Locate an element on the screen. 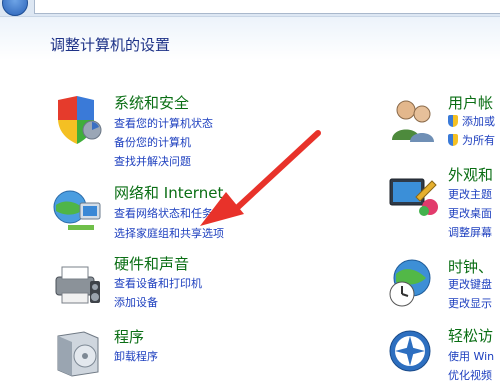 The width and height of the screenshot is (500, 387). category-link: 使用 Win is located at coordinates (471, 356).